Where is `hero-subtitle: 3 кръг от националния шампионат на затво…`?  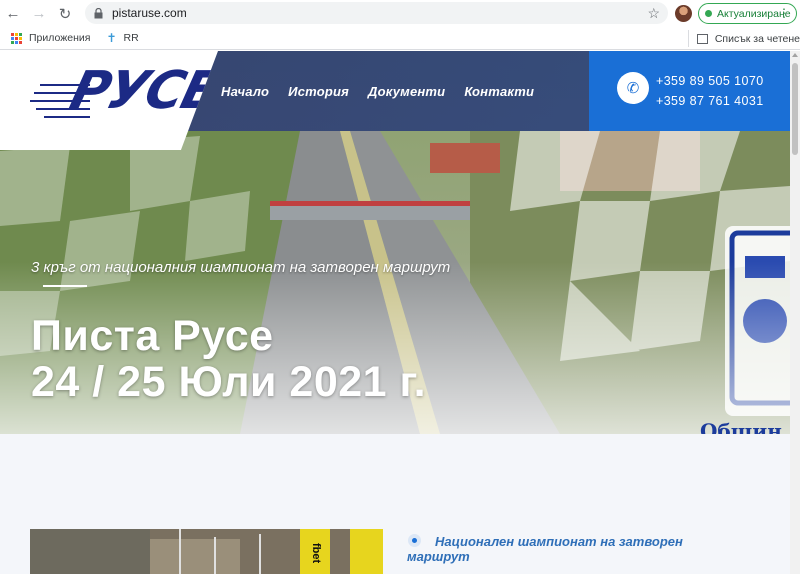
hero-subtitle: 3 кръг от националния шампионат на затво… is located at coordinates (246, 277).